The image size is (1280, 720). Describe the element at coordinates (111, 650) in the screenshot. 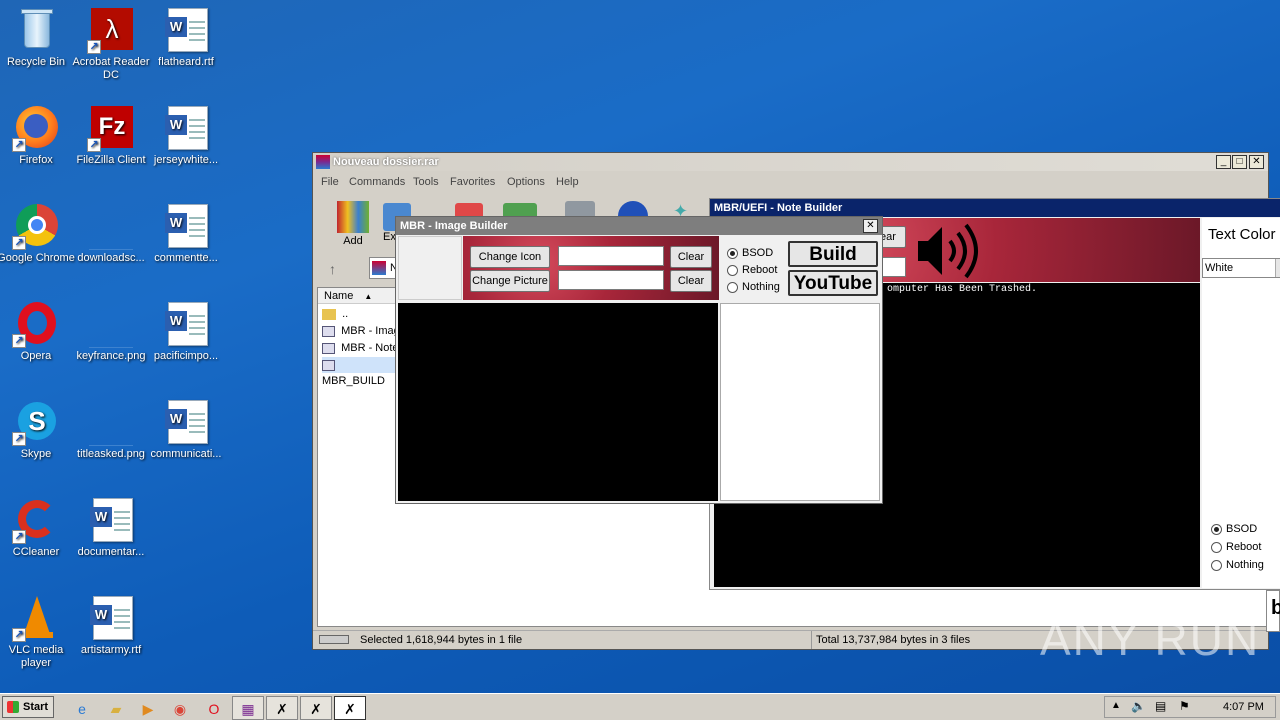

I see `desktop-icon-label: artistarmy.rtf` at that location.